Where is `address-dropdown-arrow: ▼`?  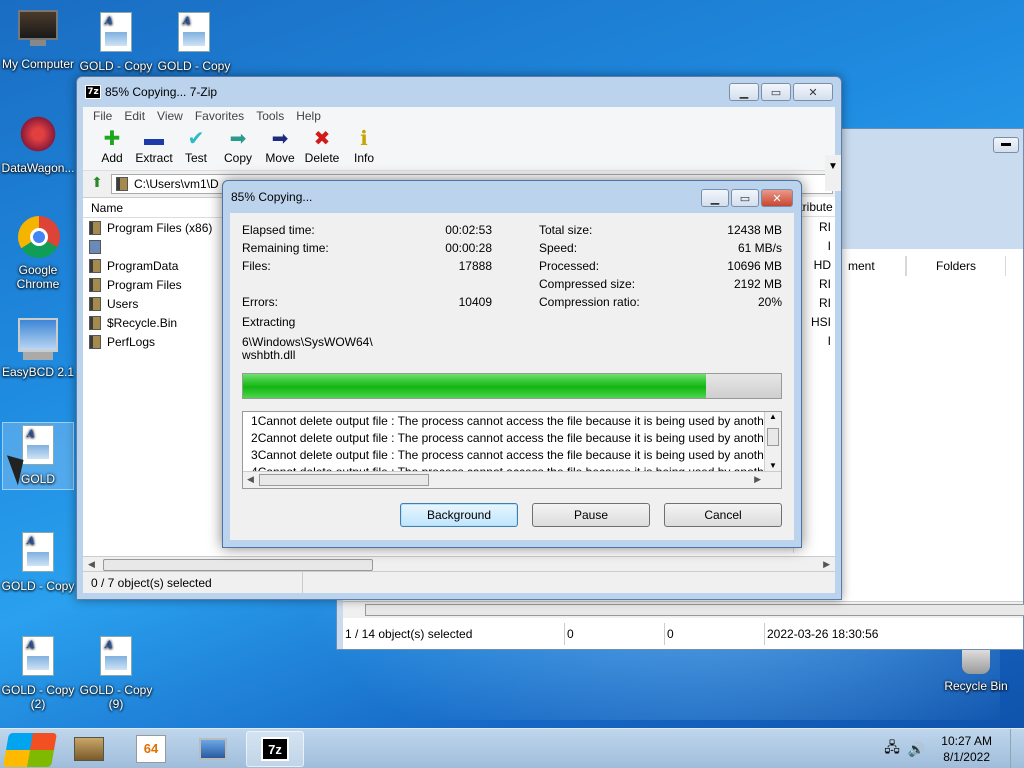 address-dropdown-arrow: ▼ is located at coordinates (833, 173).